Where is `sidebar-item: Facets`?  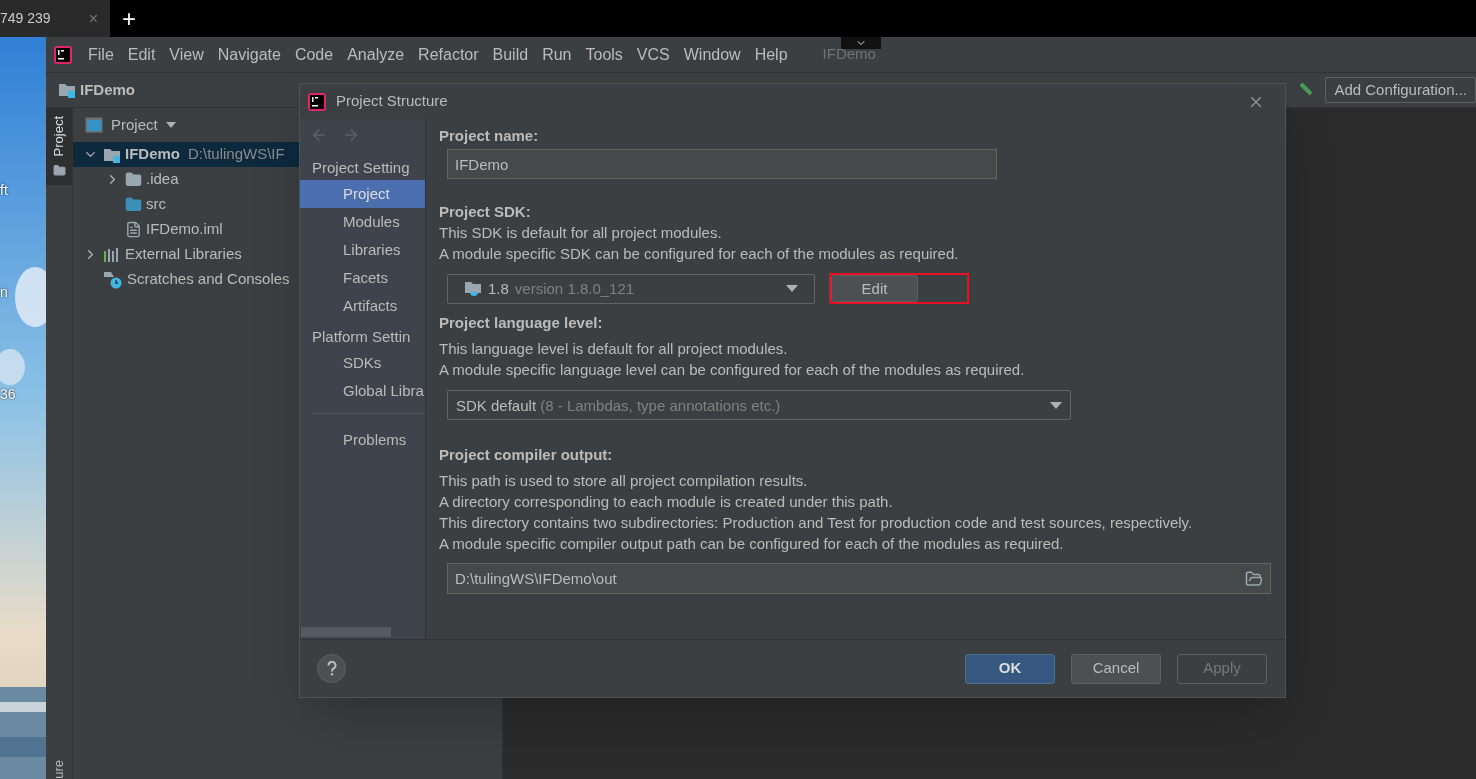 sidebar-item: Facets is located at coordinates (362, 278).